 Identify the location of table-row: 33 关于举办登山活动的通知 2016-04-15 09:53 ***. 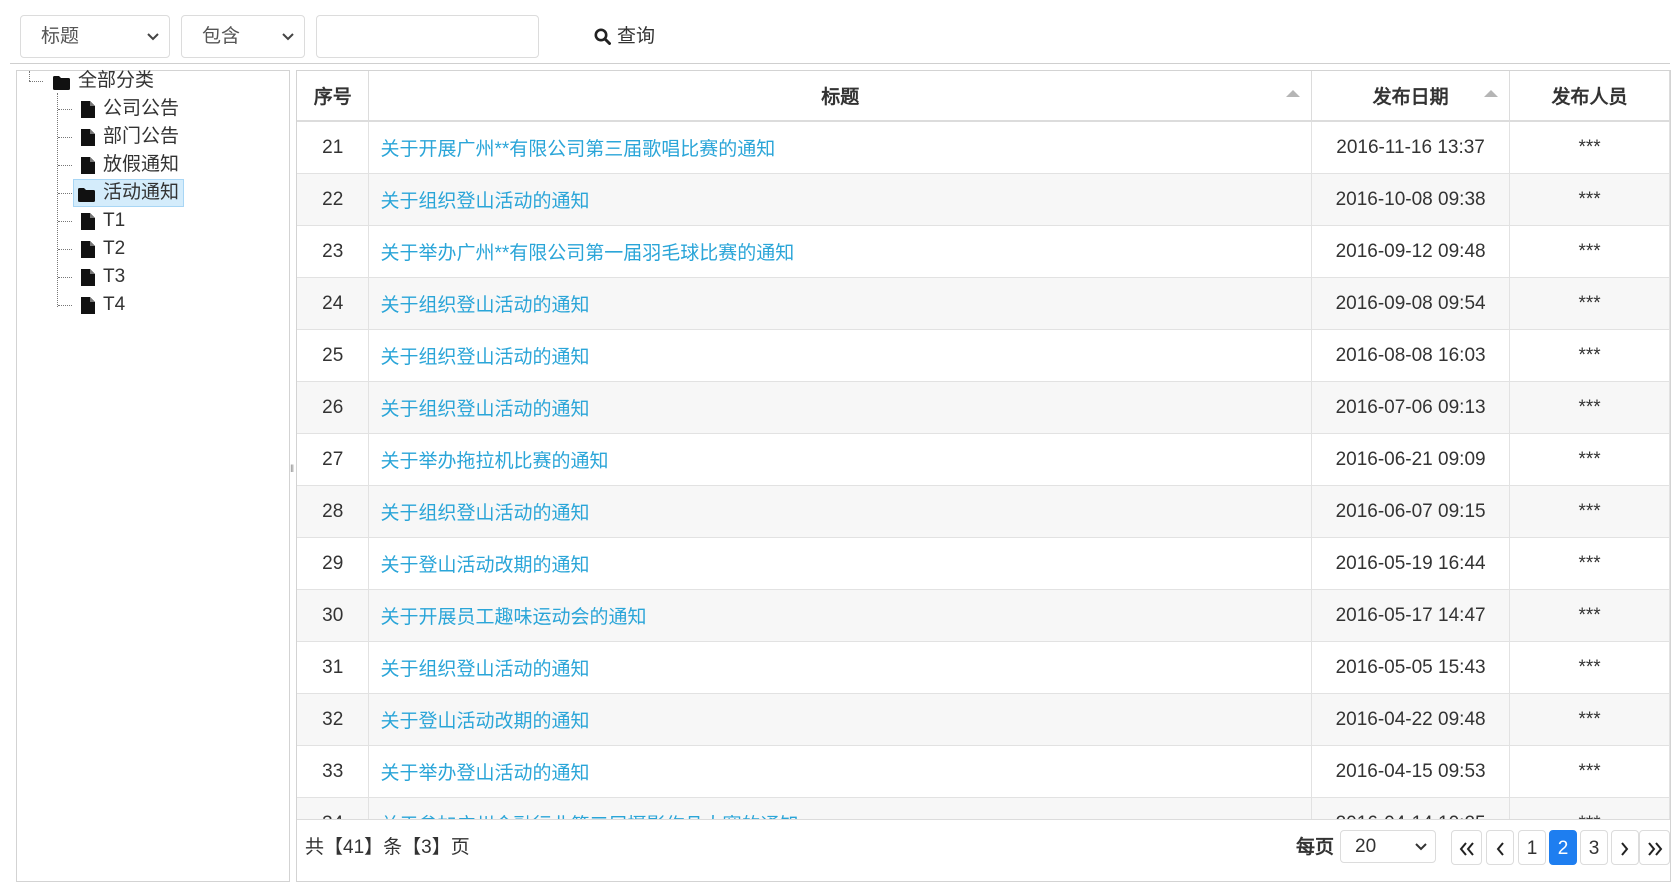
(983, 771).